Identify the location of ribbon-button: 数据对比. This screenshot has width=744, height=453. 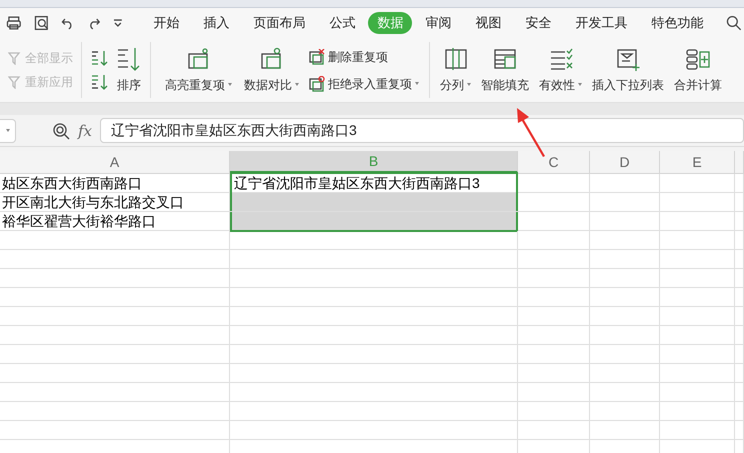
(271, 70).